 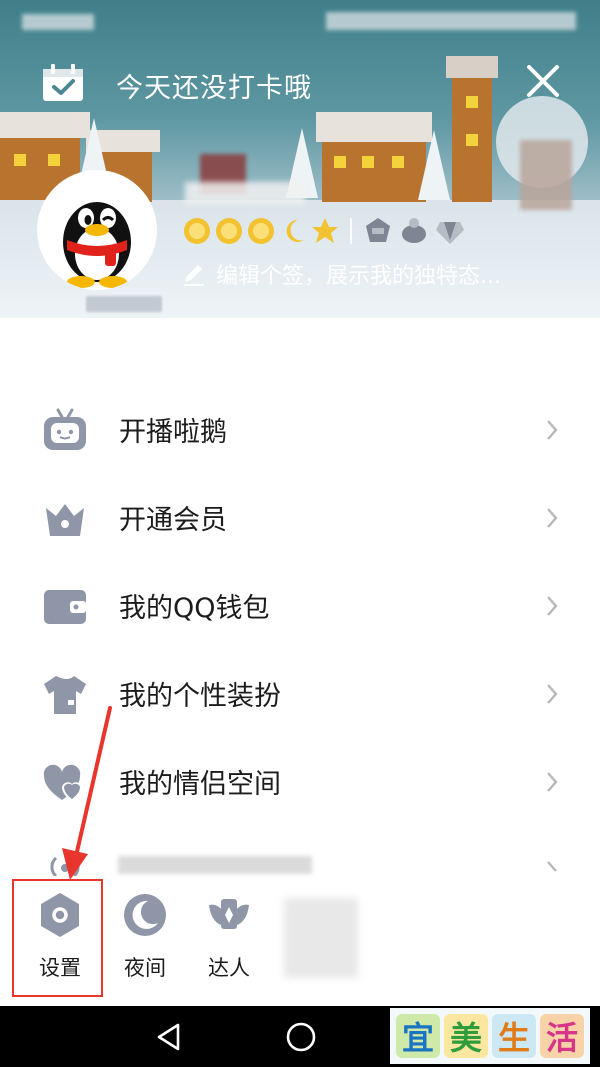 What do you see at coordinates (300, 782) in the screenshot?
I see `menu-item-couple: 我的情侣空间` at bounding box center [300, 782].